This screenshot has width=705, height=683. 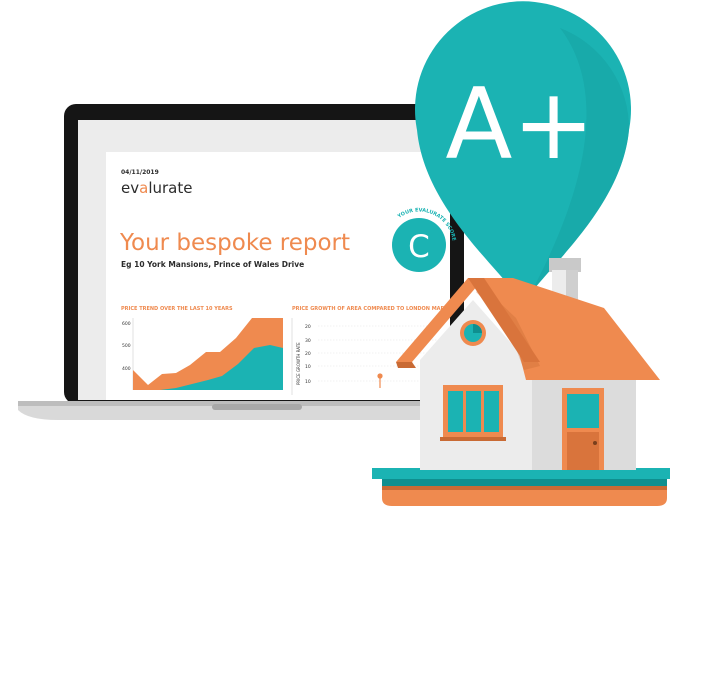 I want to click on report-date: 04/11/2019, so click(x=140, y=172).